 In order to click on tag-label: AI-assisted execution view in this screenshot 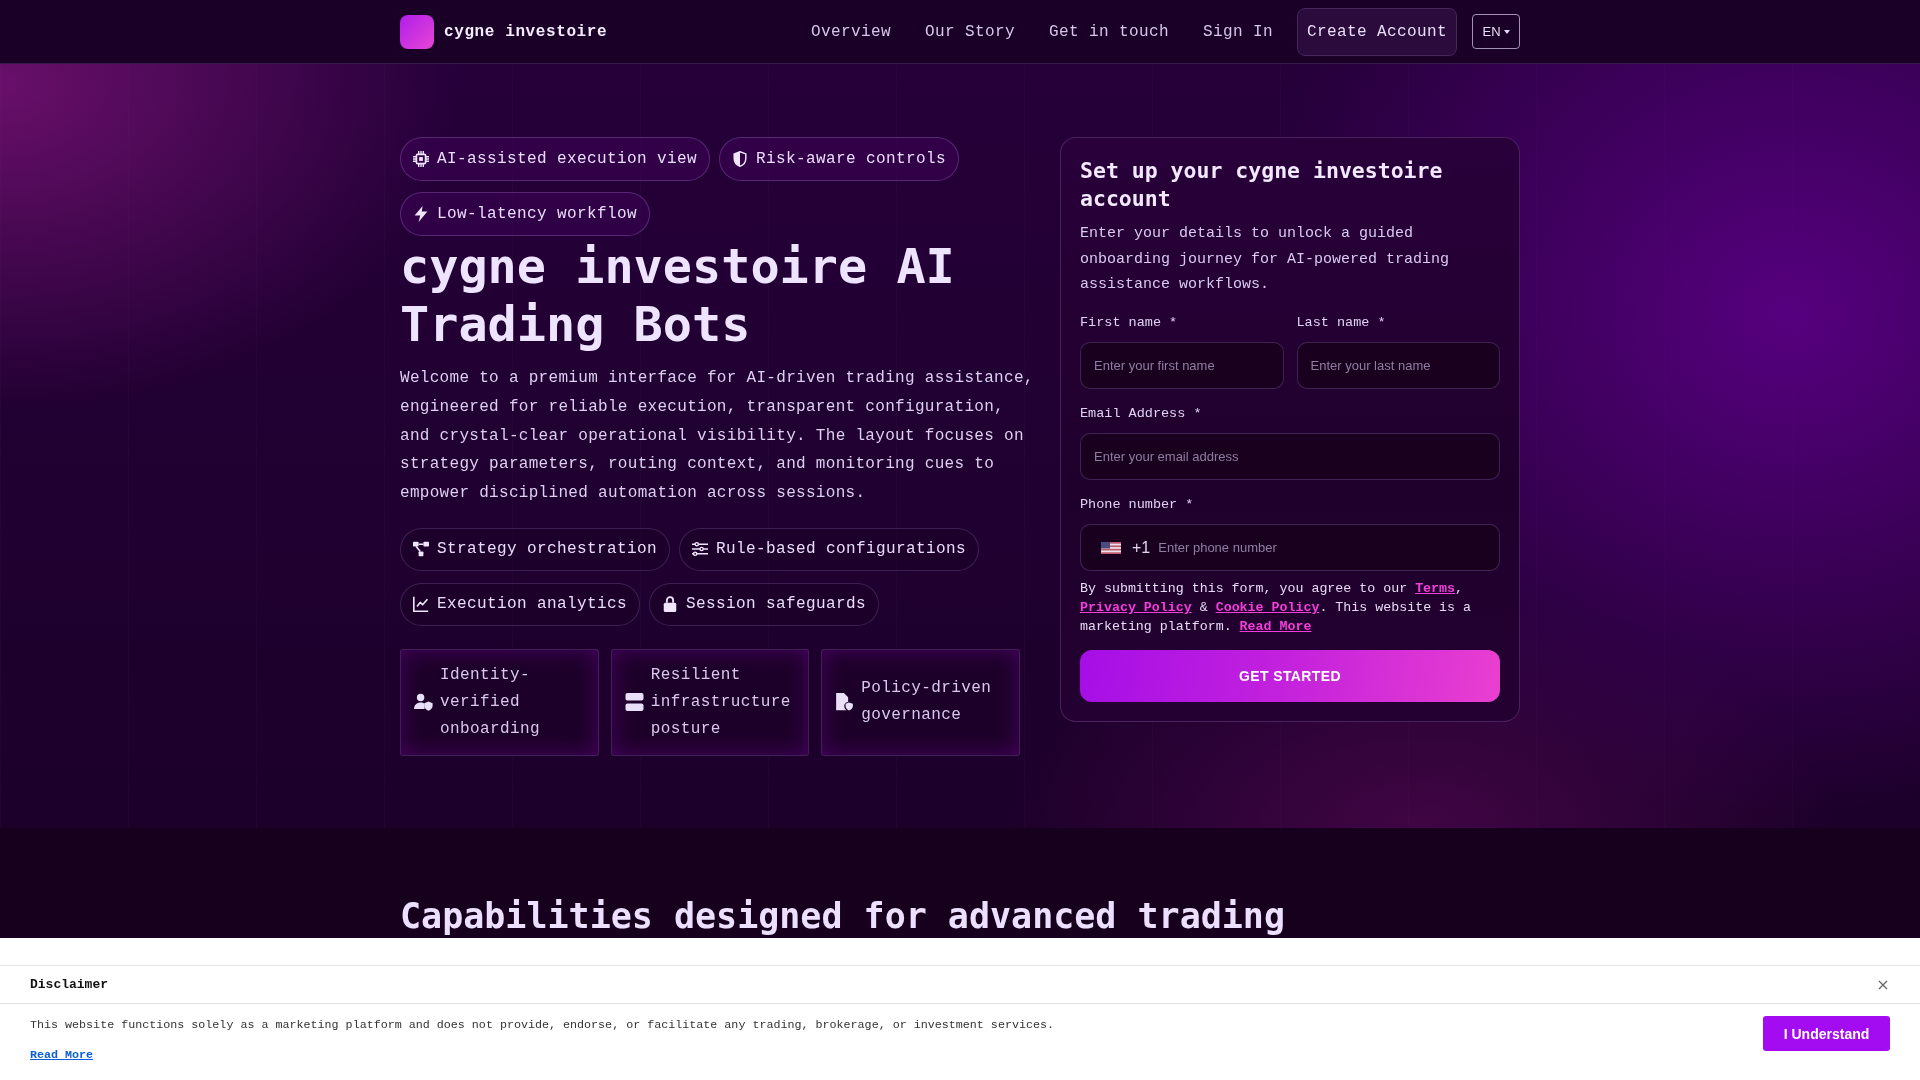, I will do `click(567, 159)`.